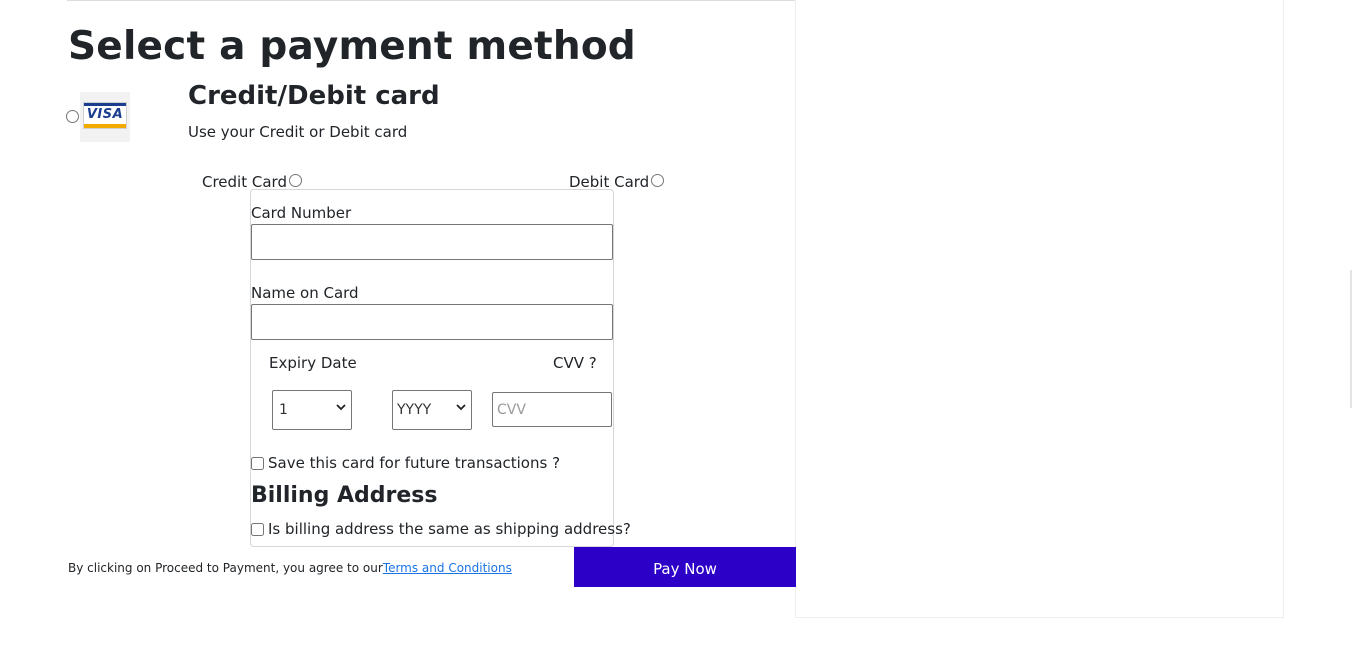 This screenshot has height=654, width=1352. What do you see at coordinates (314, 96) in the screenshot?
I see `method-title: Credit/Debit card` at bounding box center [314, 96].